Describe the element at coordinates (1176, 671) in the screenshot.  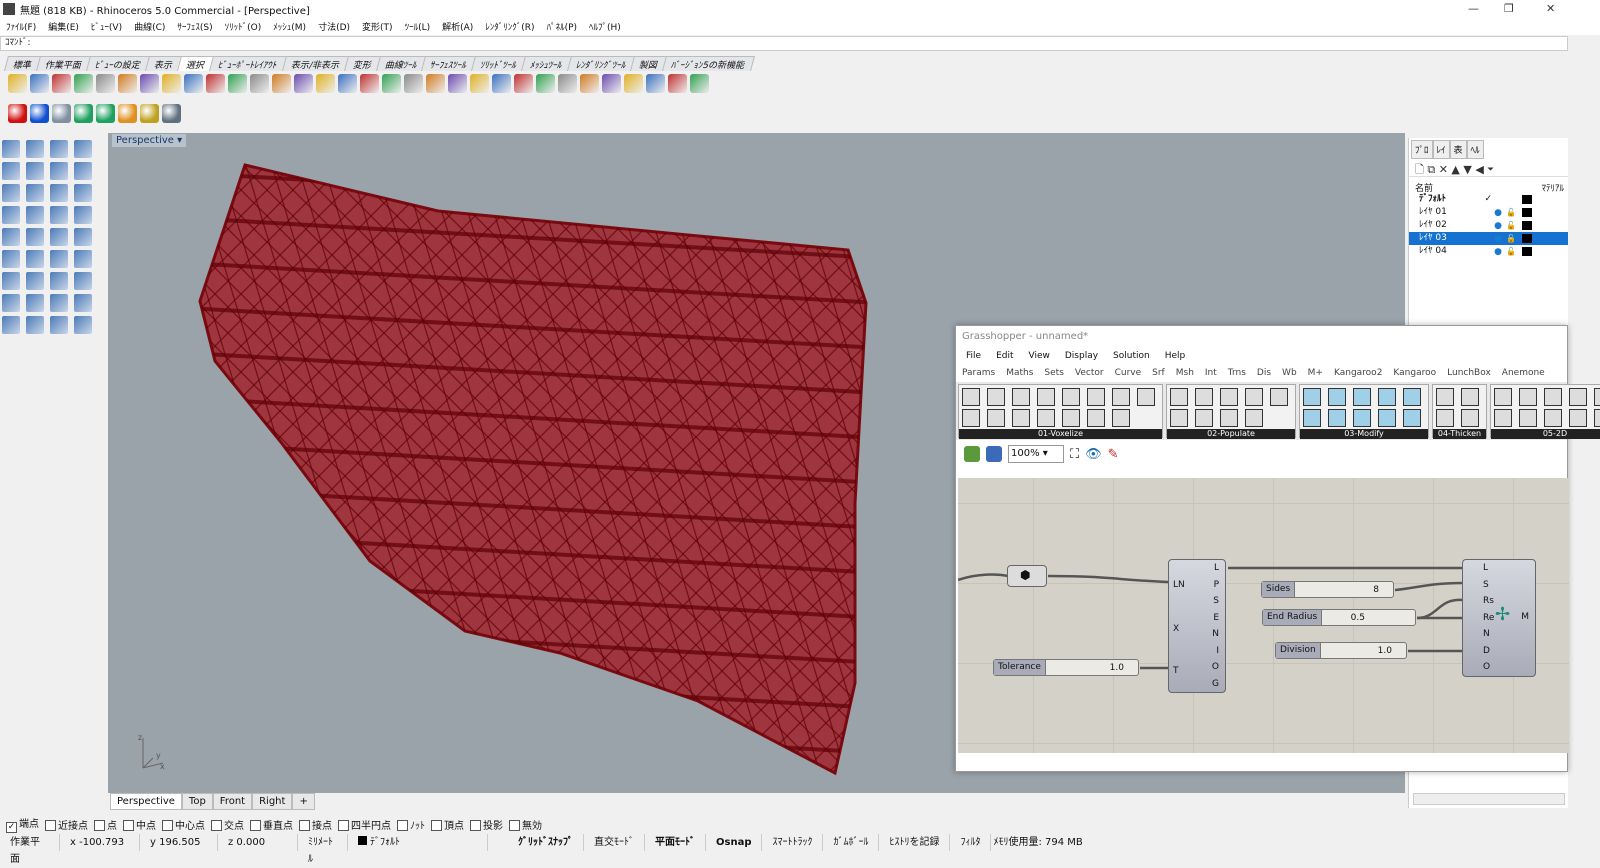
I see `input-port: T` at that location.